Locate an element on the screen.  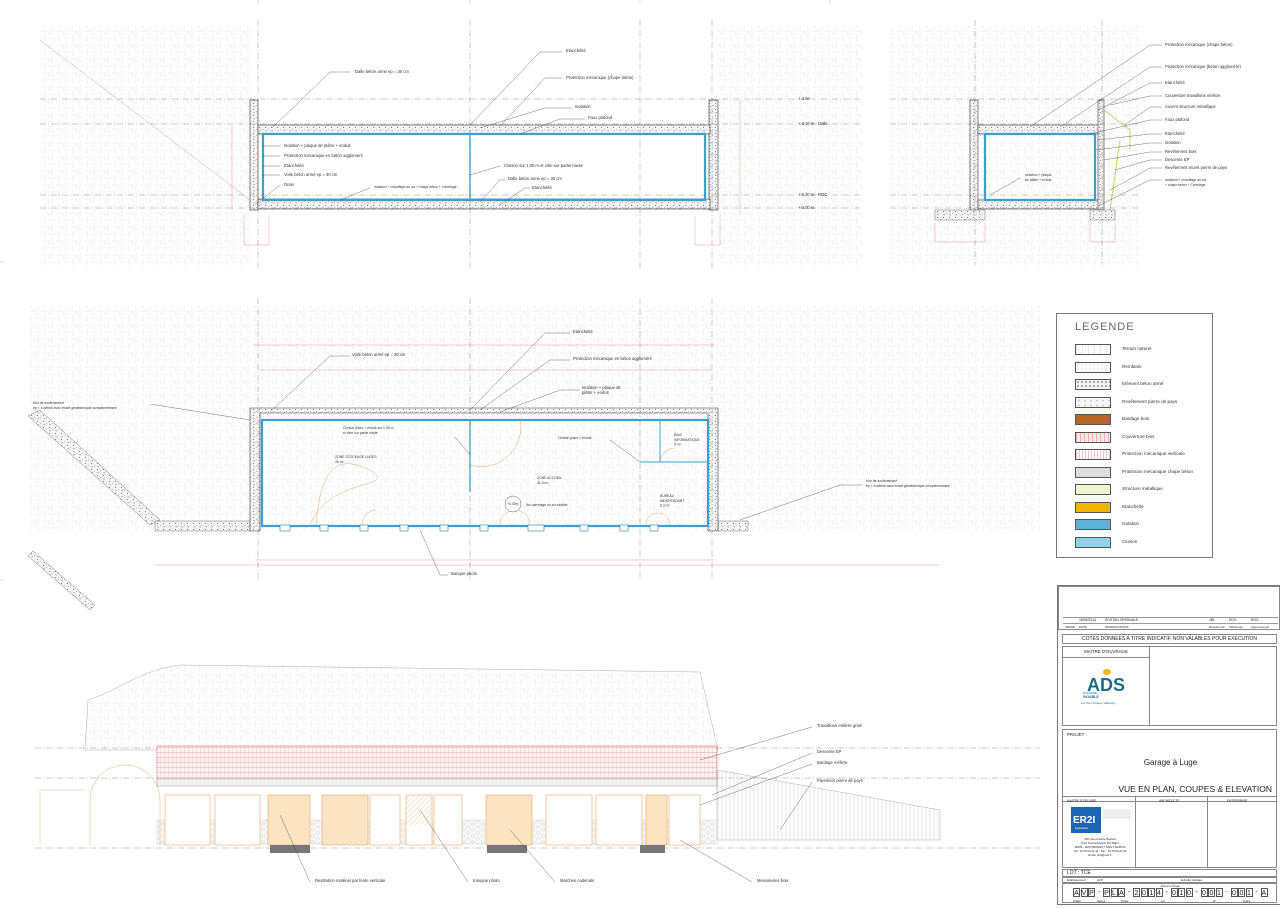
reference-footer-label: Indice is located at coordinates (1247, 901).